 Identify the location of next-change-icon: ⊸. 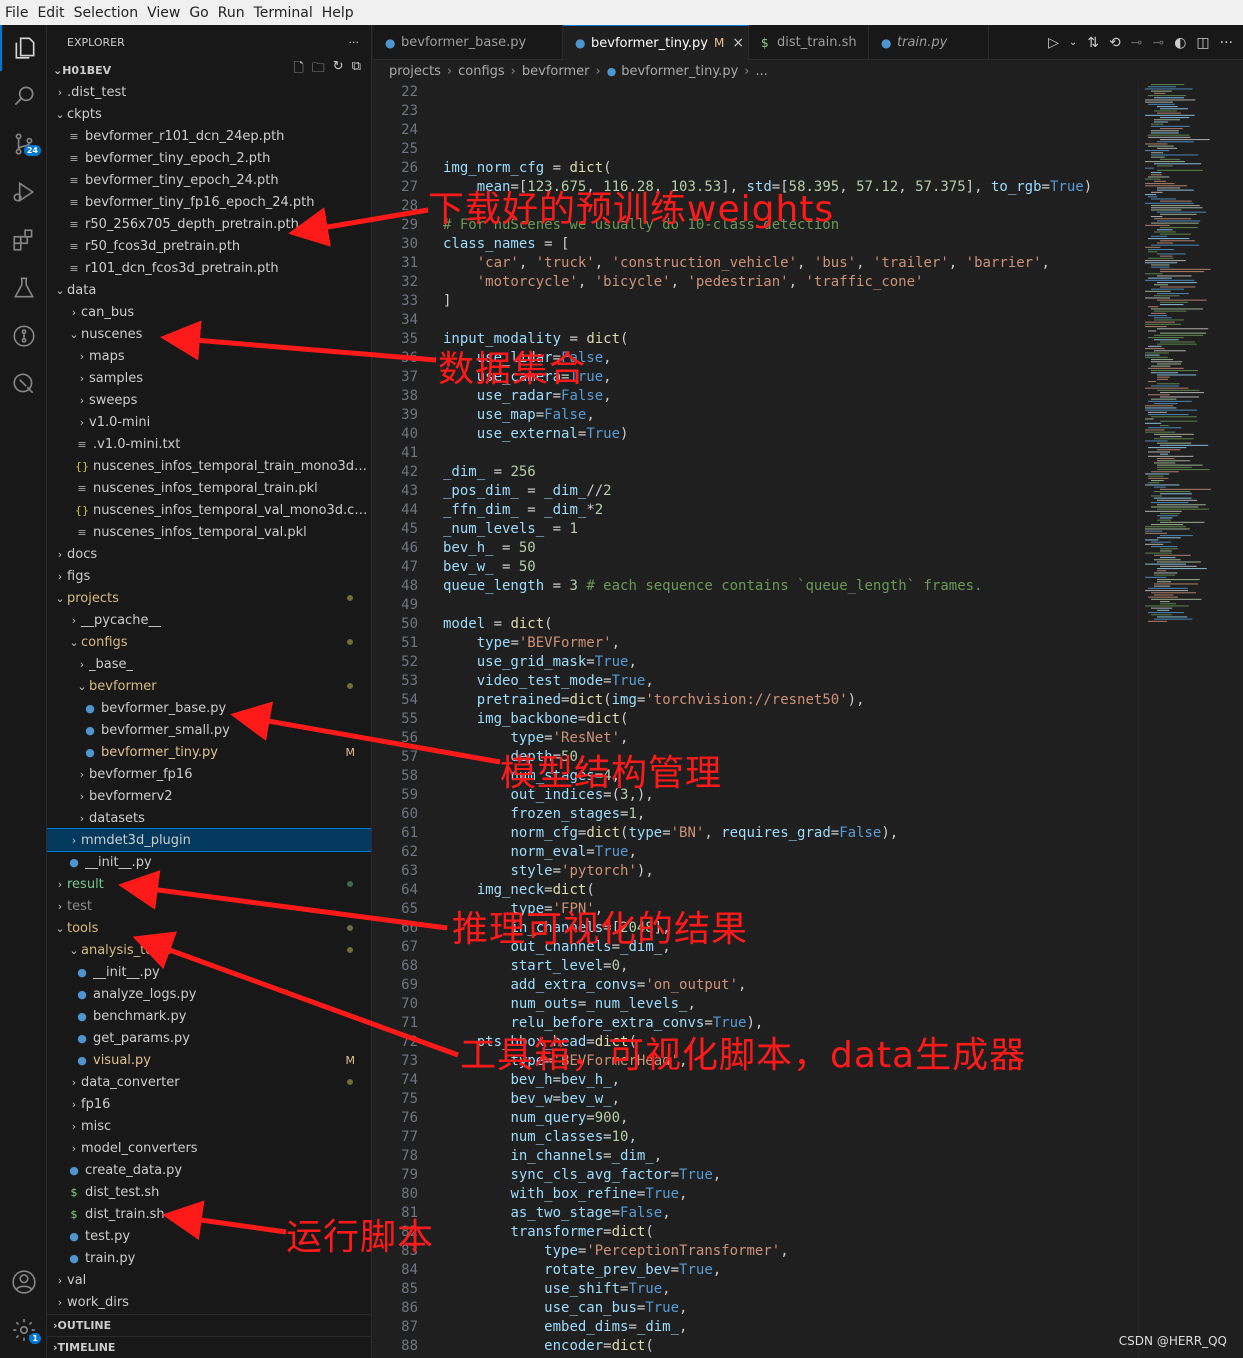
(1158, 43).